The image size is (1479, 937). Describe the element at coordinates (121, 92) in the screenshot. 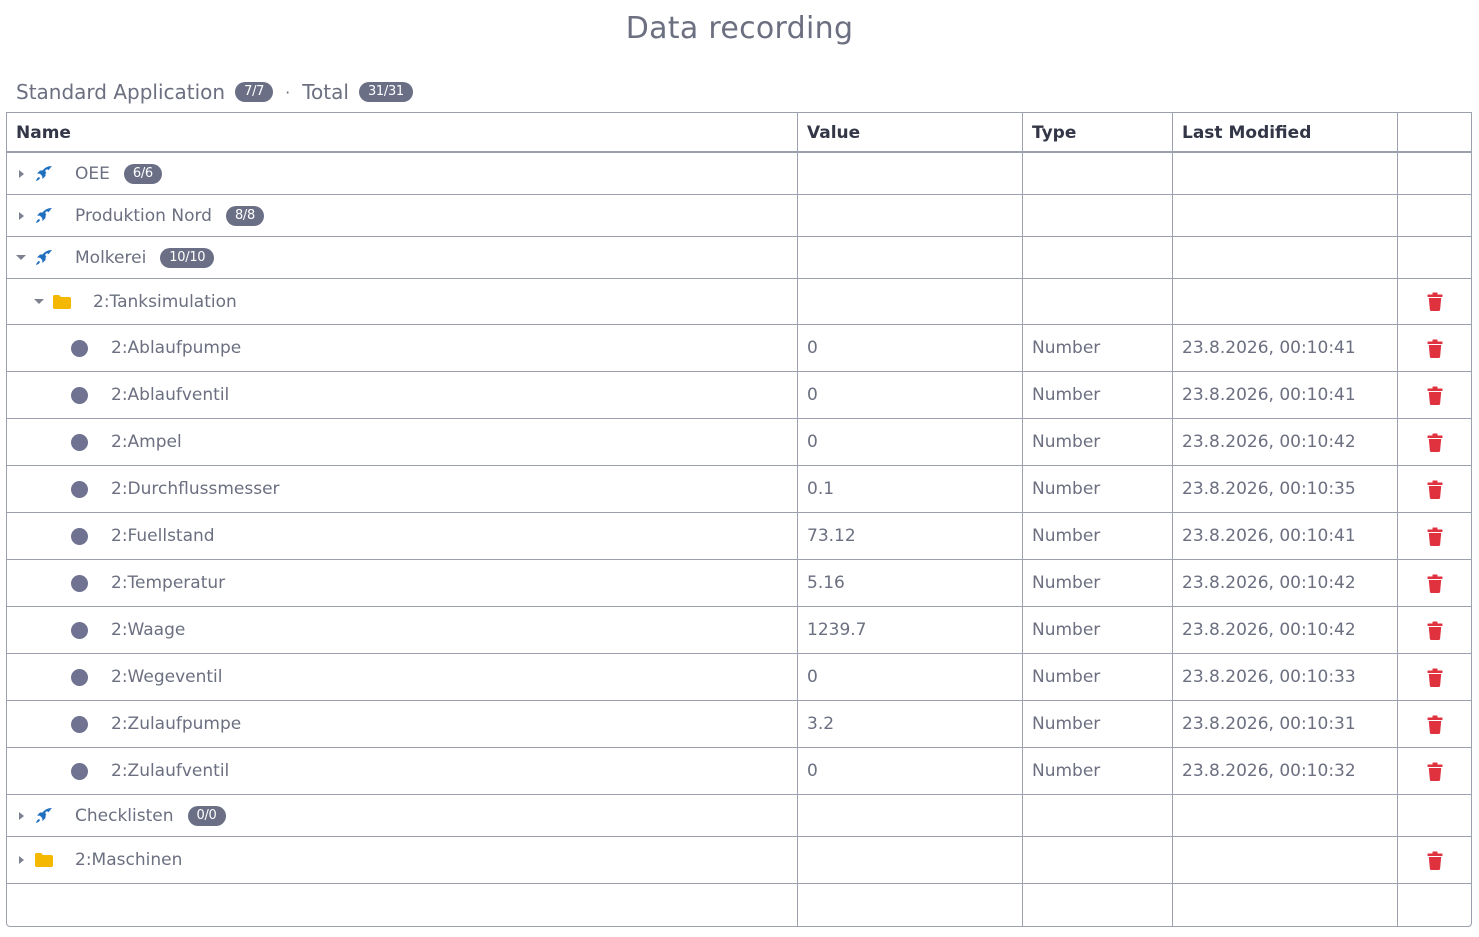

I see `summary-app-label: Standard Application` at that location.